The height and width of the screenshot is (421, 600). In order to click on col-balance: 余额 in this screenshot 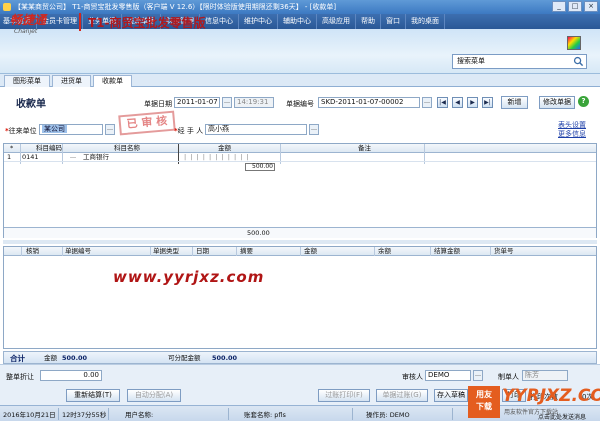, I will do `click(384, 251)`.